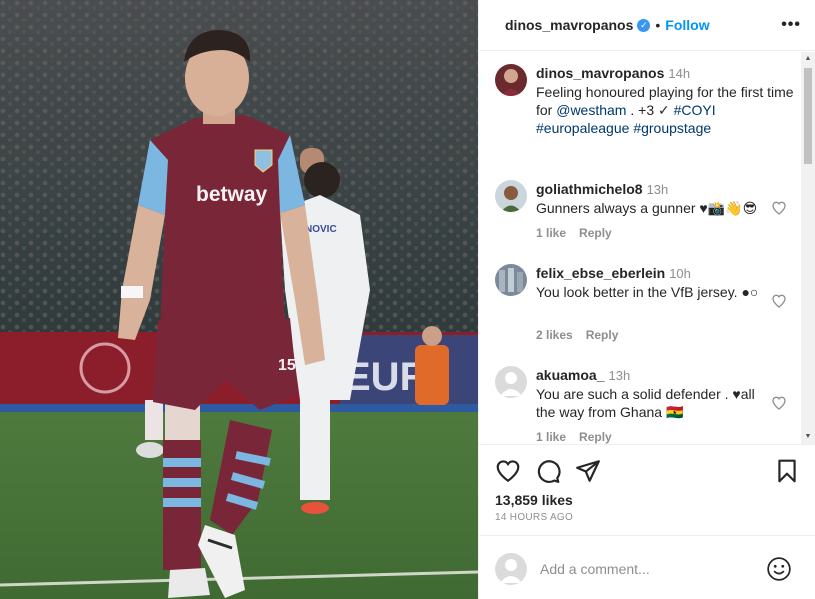  Describe the element at coordinates (808, 59) in the screenshot. I see `scroll-up-icon: ▲` at that location.